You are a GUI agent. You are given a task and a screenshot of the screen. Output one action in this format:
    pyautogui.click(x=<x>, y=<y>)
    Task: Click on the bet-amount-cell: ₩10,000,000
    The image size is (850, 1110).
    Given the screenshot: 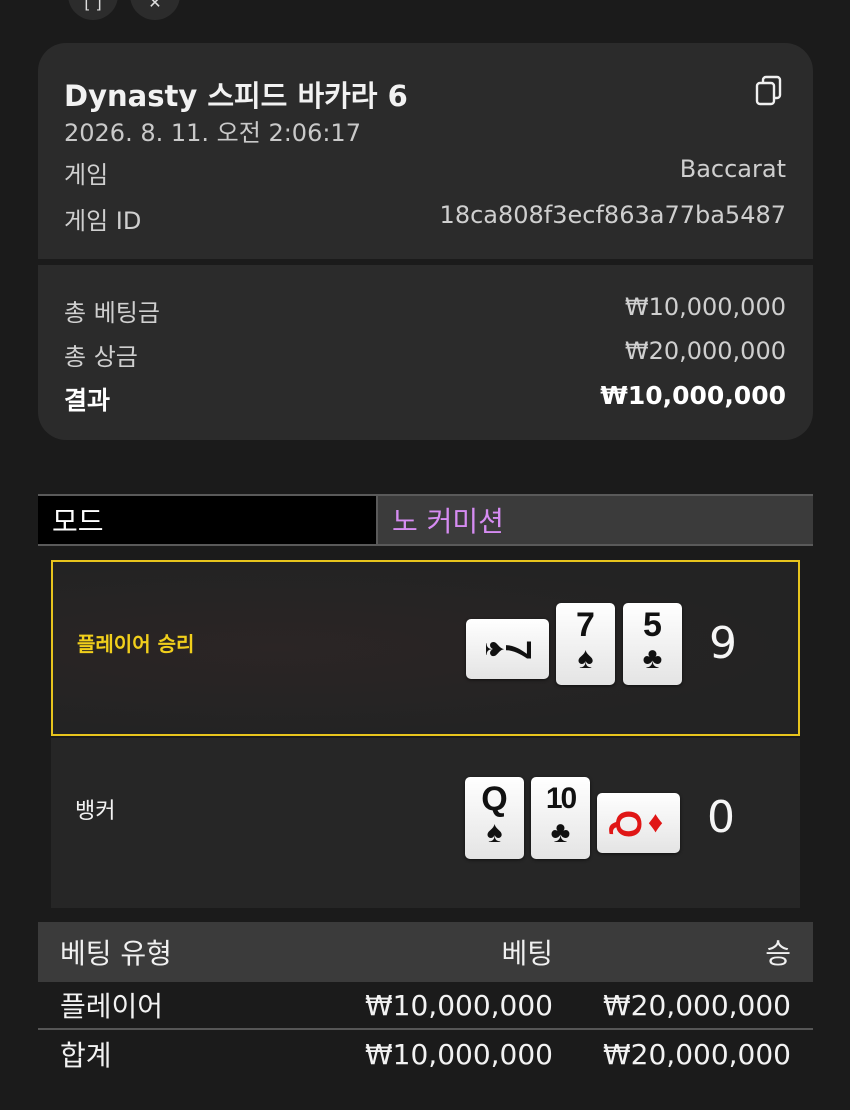 What is the action you would take?
    pyautogui.click(x=458, y=1005)
    